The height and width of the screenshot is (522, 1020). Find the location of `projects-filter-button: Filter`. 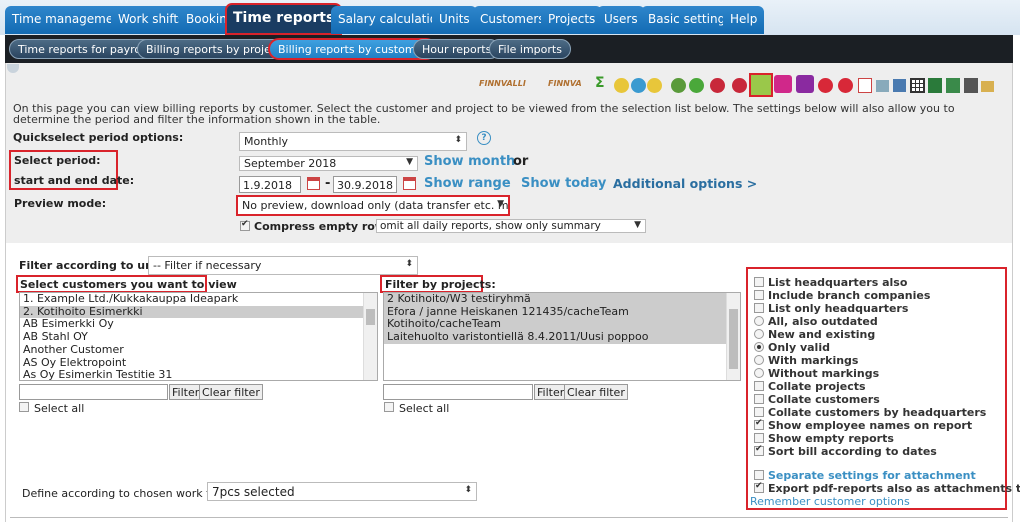

projects-filter-button: Filter is located at coordinates (551, 392).